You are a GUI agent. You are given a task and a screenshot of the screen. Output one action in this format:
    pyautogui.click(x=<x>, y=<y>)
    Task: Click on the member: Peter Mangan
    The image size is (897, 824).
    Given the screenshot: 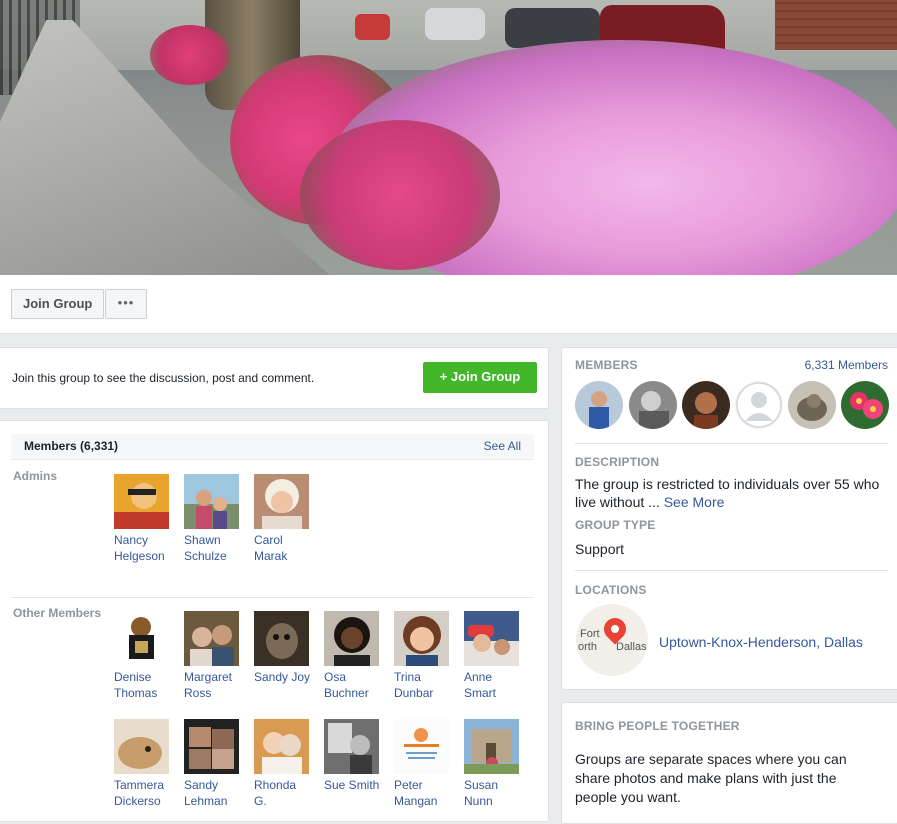 What is the action you would take?
    pyautogui.click(x=427, y=764)
    